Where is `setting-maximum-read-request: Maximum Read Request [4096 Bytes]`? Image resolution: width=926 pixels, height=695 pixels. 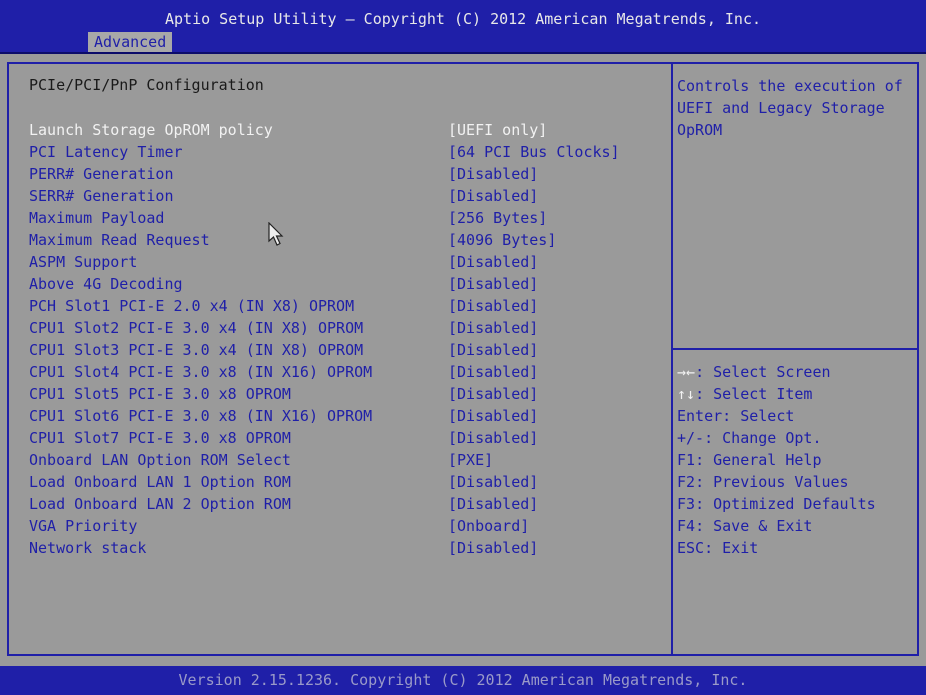 setting-maximum-read-request: Maximum Read Request [4096 Bytes] is located at coordinates (349, 240).